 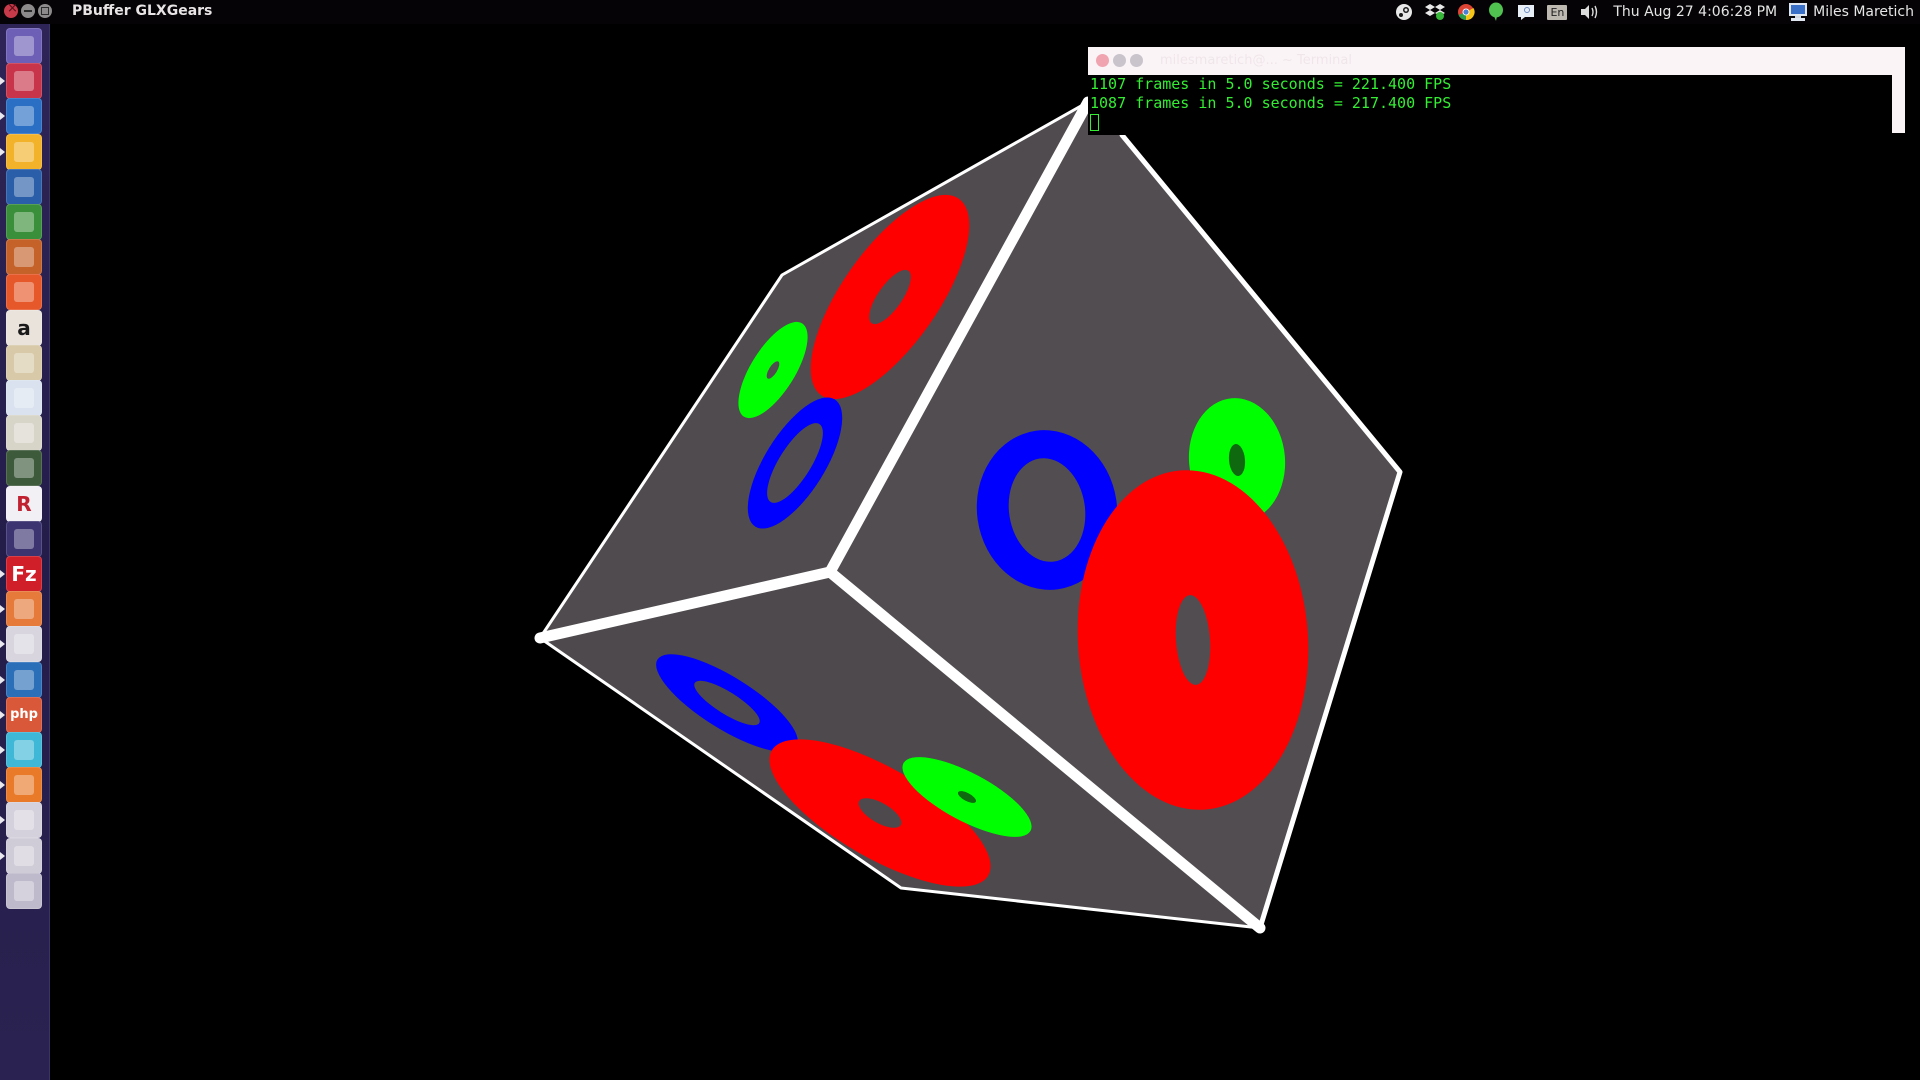 I want to click on launcher-item-libreoffice-writer, so click(x=24, y=186).